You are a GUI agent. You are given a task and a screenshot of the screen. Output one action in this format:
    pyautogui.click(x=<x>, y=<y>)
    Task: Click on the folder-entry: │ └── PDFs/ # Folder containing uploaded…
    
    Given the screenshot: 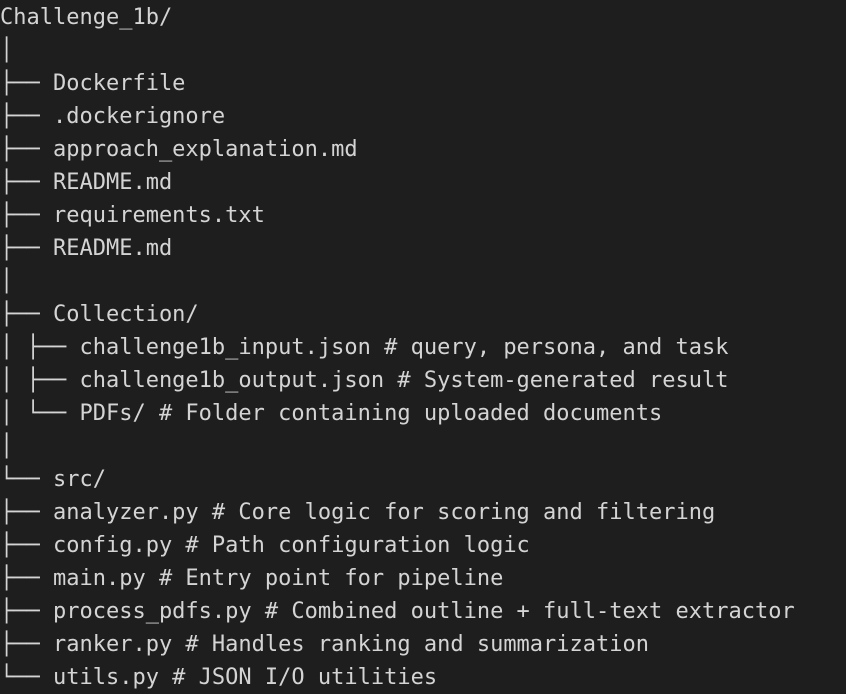 What is the action you would take?
    pyautogui.click(x=331, y=413)
    